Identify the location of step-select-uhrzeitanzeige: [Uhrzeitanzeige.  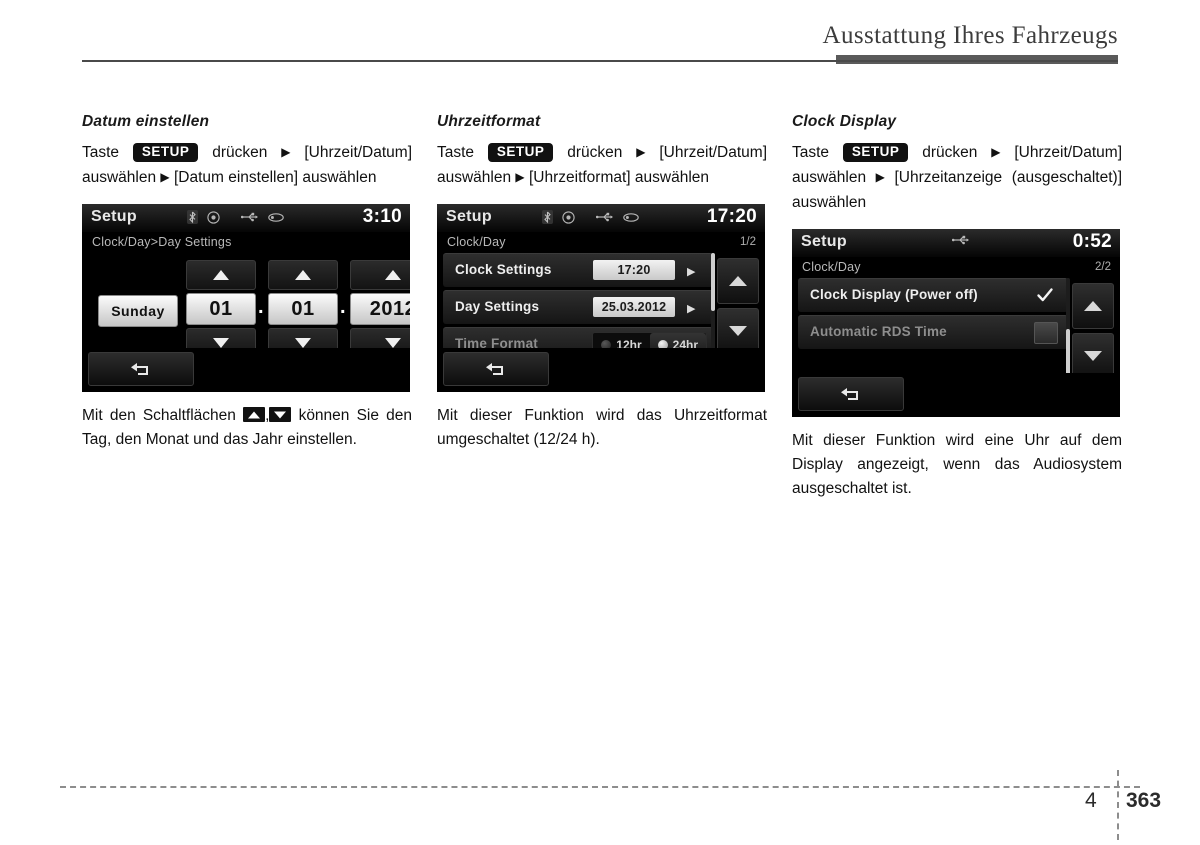
(948, 177).